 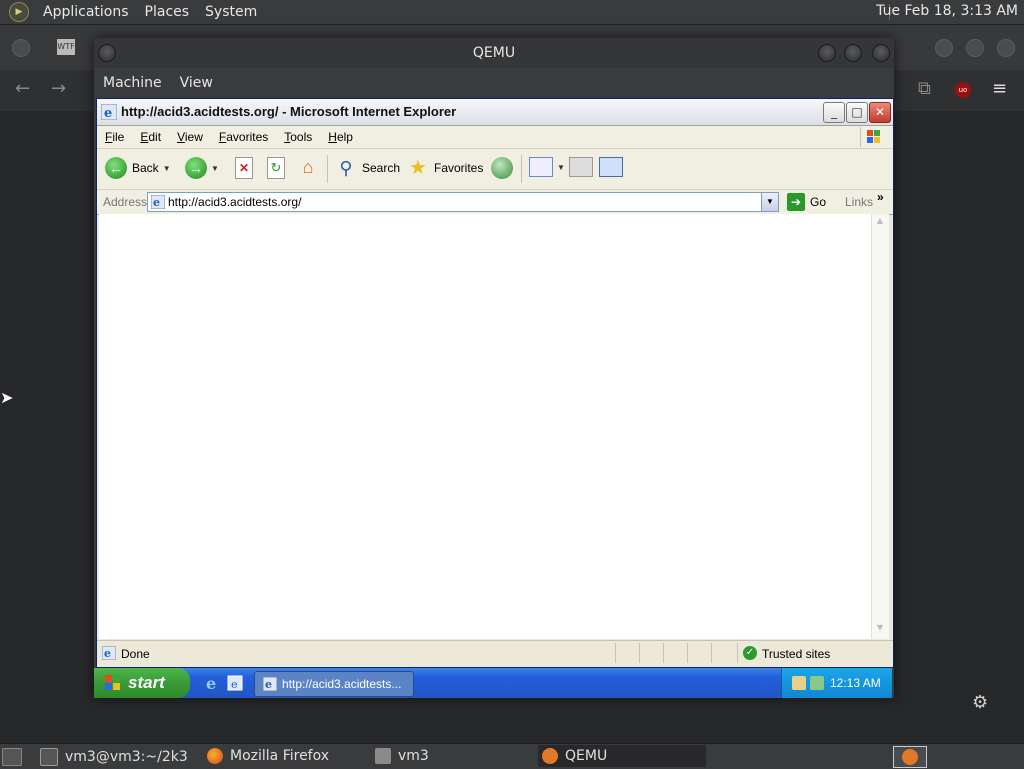 What do you see at coordinates (806, 202) in the screenshot?
I see `go-button: ➔ Go` at bounding box center [806, 202].